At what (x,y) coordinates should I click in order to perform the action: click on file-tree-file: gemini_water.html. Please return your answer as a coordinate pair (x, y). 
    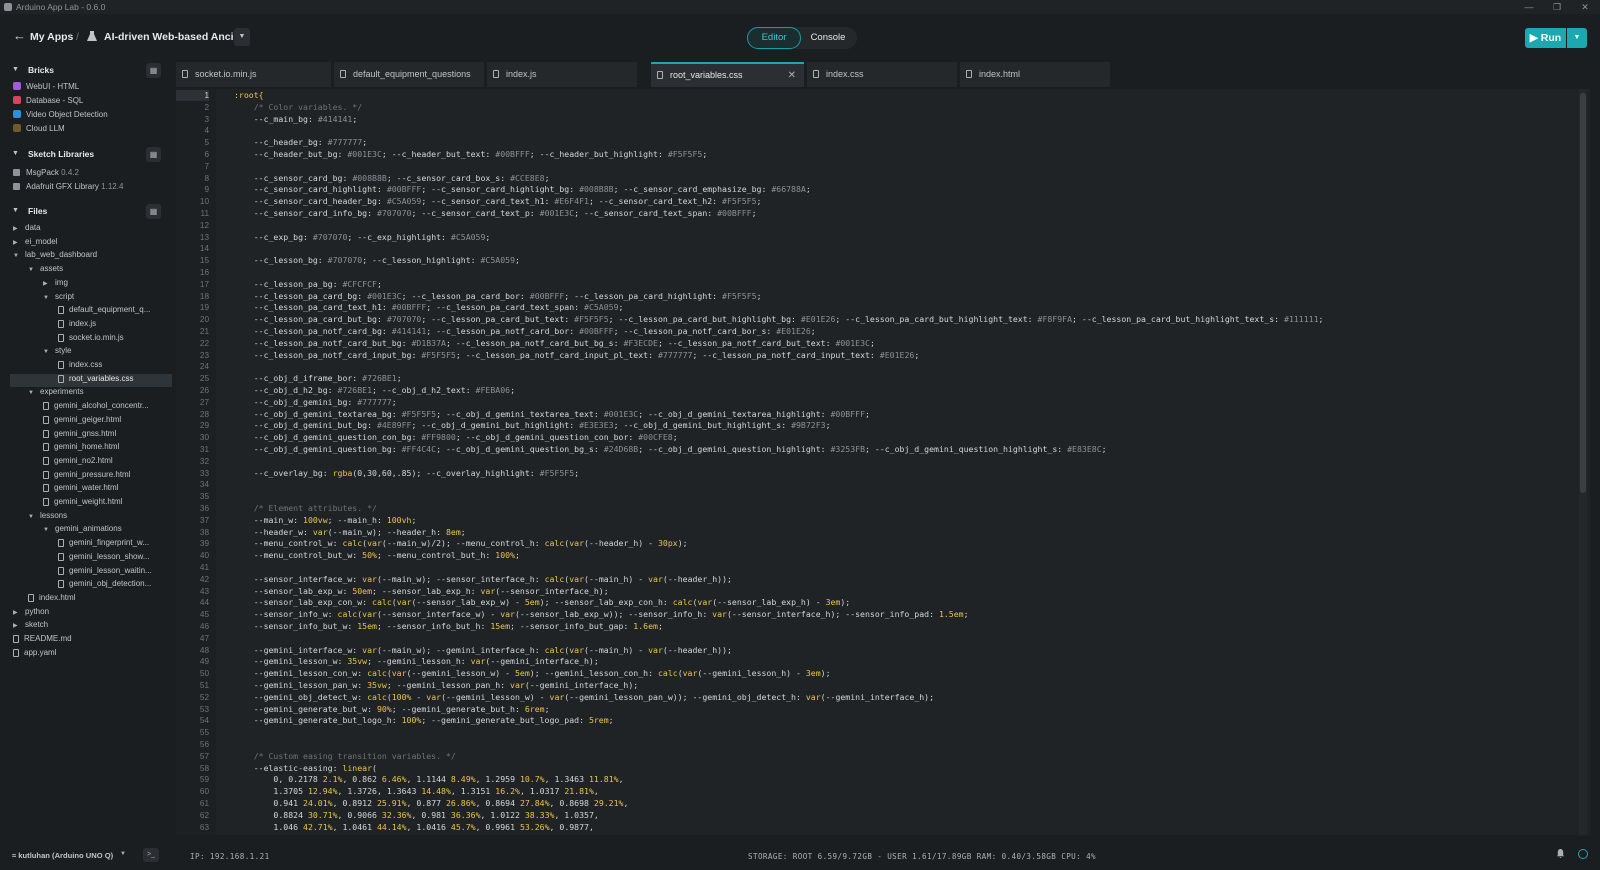
    Looking at the image, I should click on (80, 489).